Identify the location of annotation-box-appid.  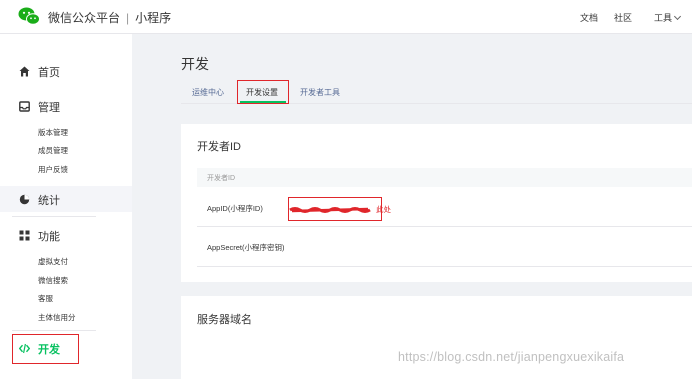
(335, 209).